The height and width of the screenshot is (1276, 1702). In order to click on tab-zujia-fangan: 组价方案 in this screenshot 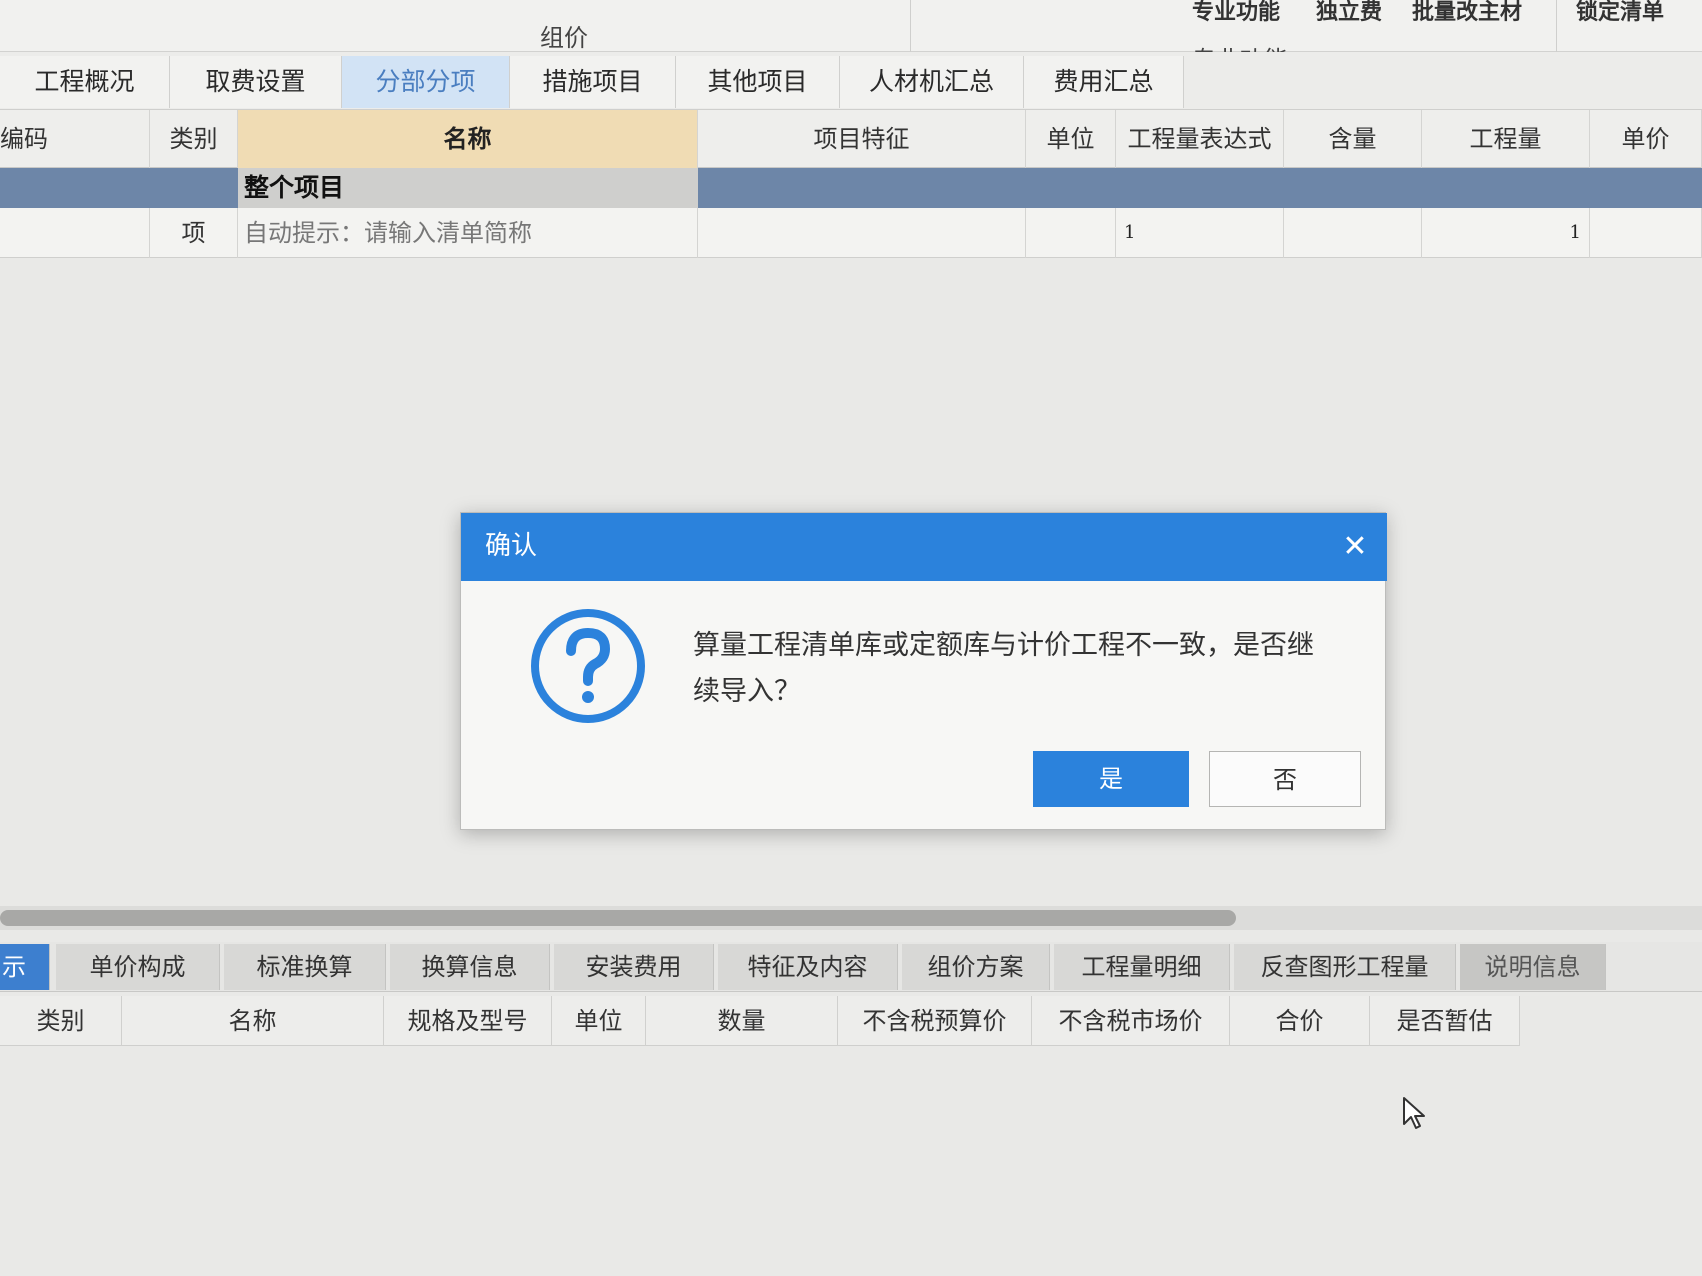, I will do `click(976, 967)`.